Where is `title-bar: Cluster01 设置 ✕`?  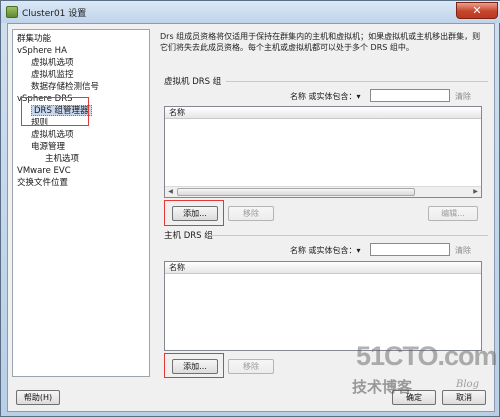 title-bar: Cluster01 设置 ✕ is located at coordinates (250, 12).